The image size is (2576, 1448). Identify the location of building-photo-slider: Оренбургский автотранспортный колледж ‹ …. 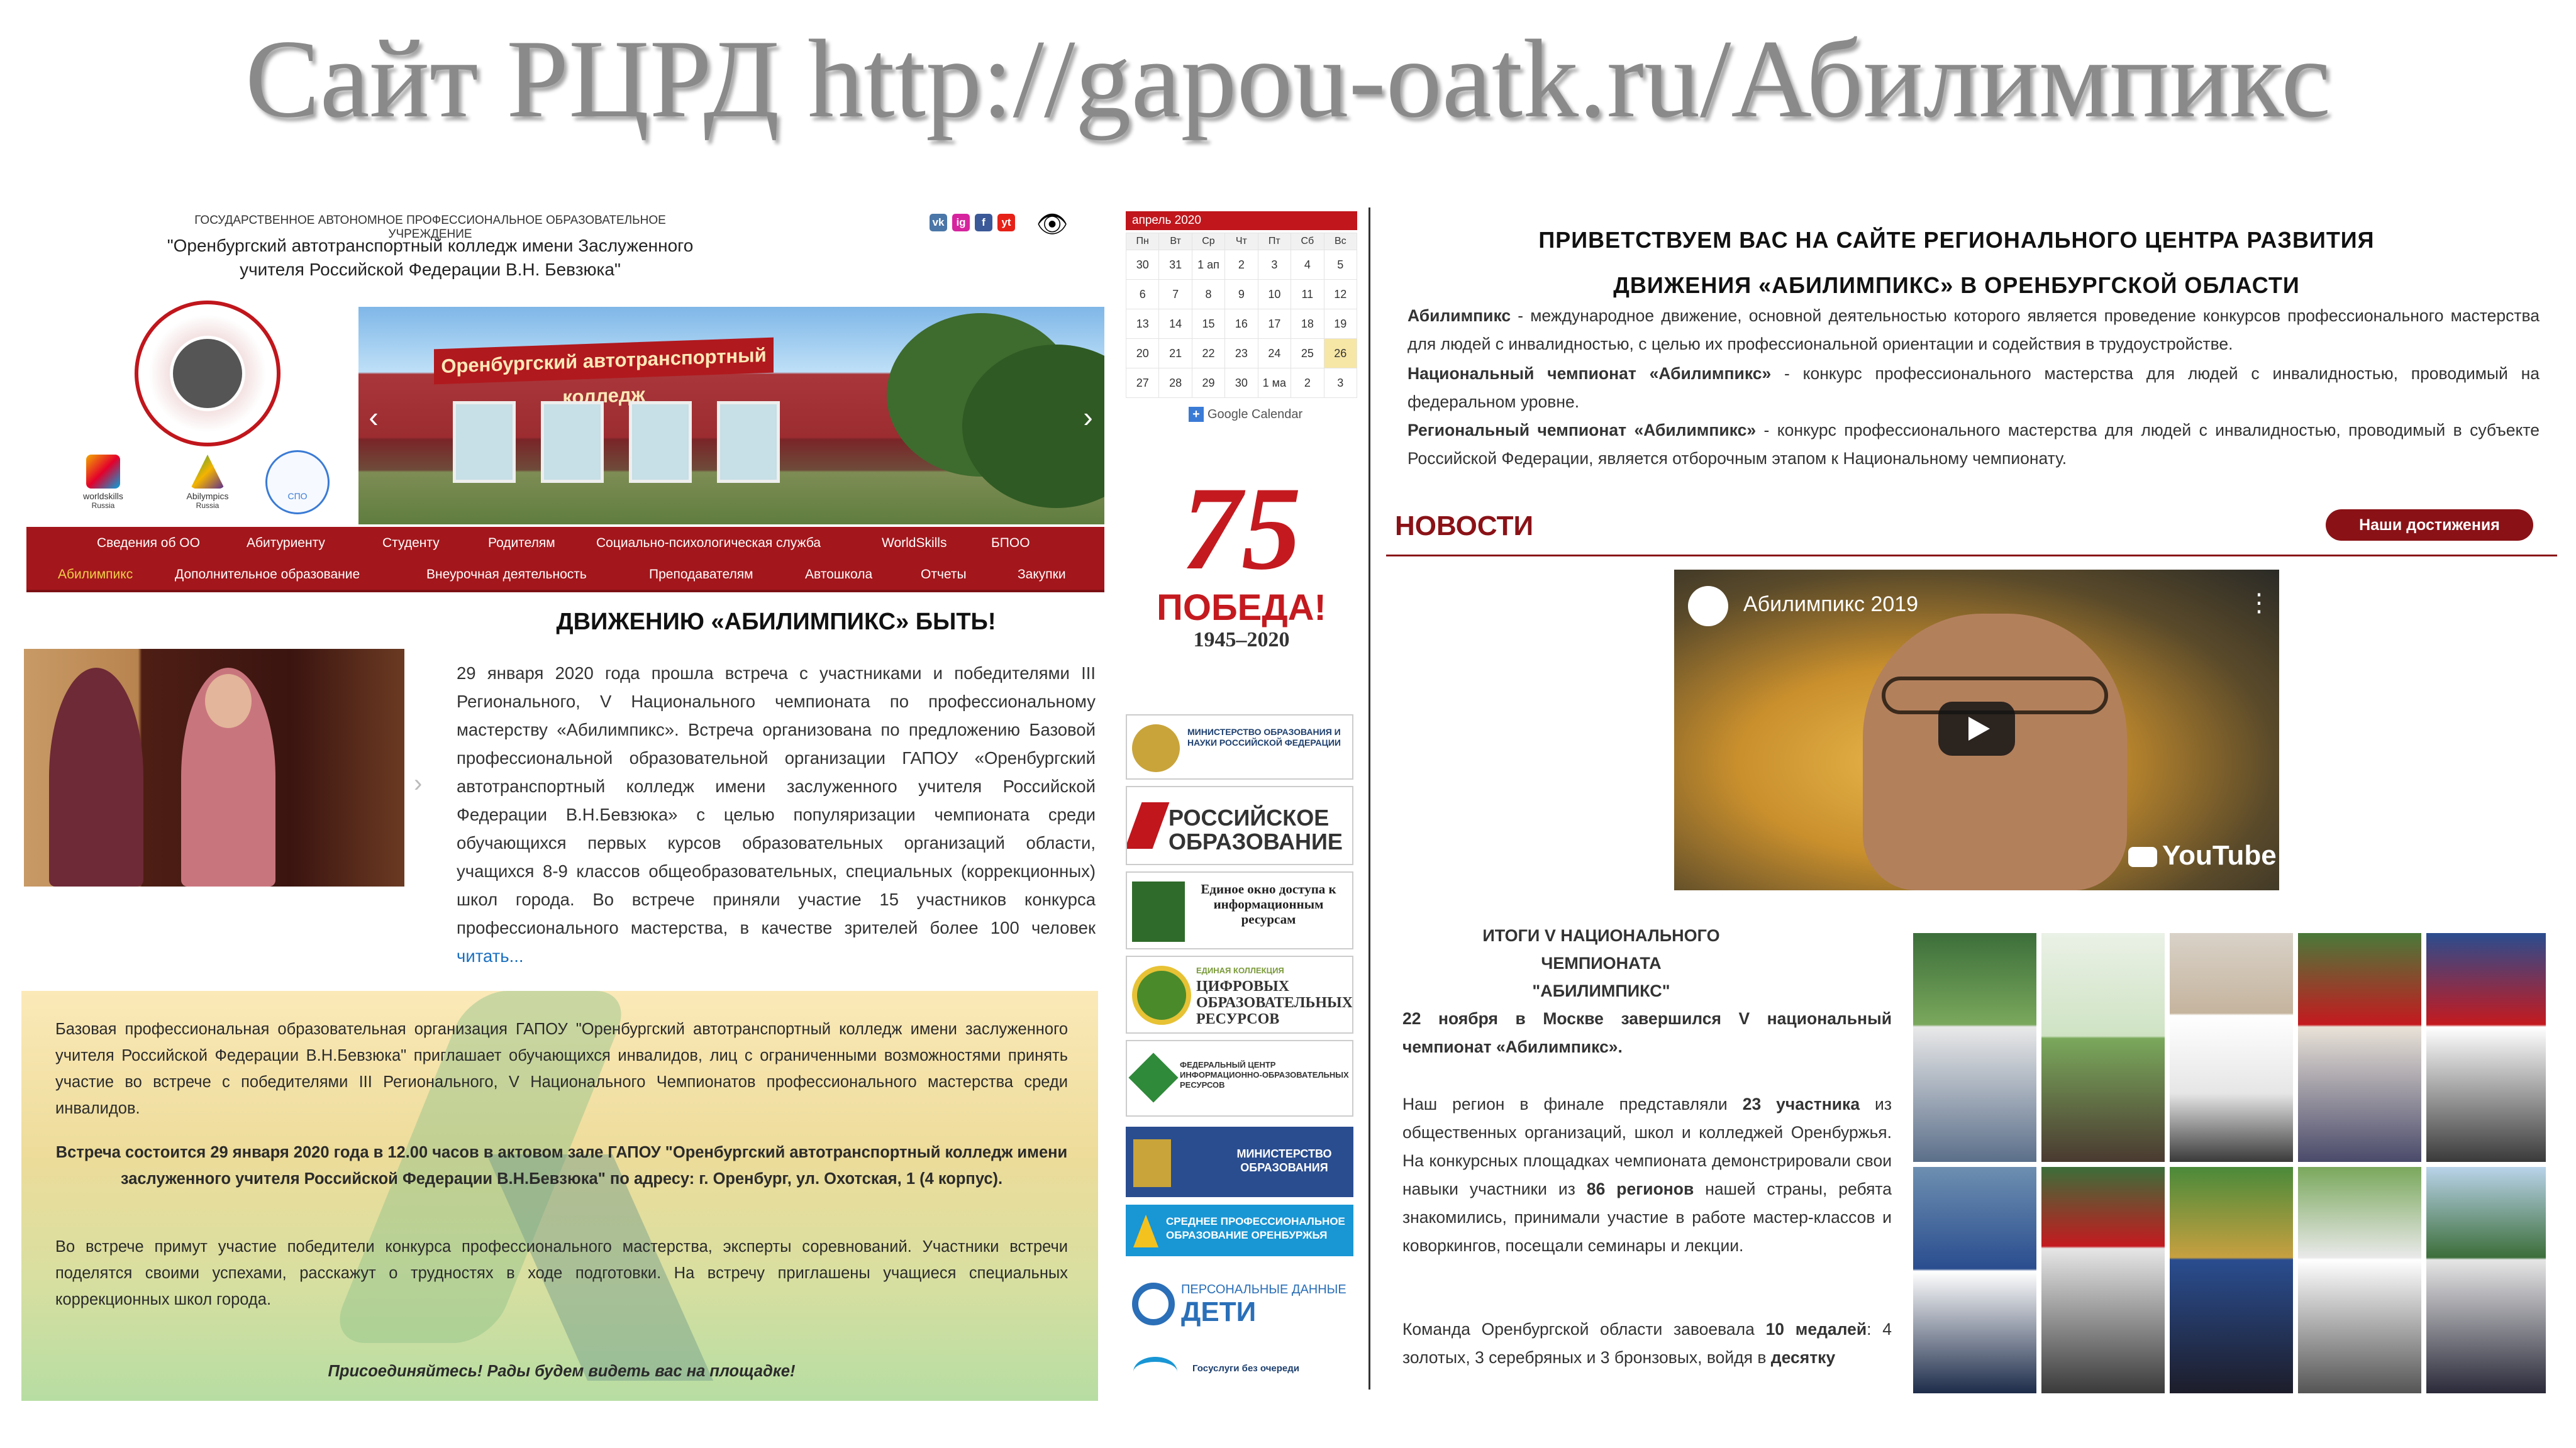
(731, 415).